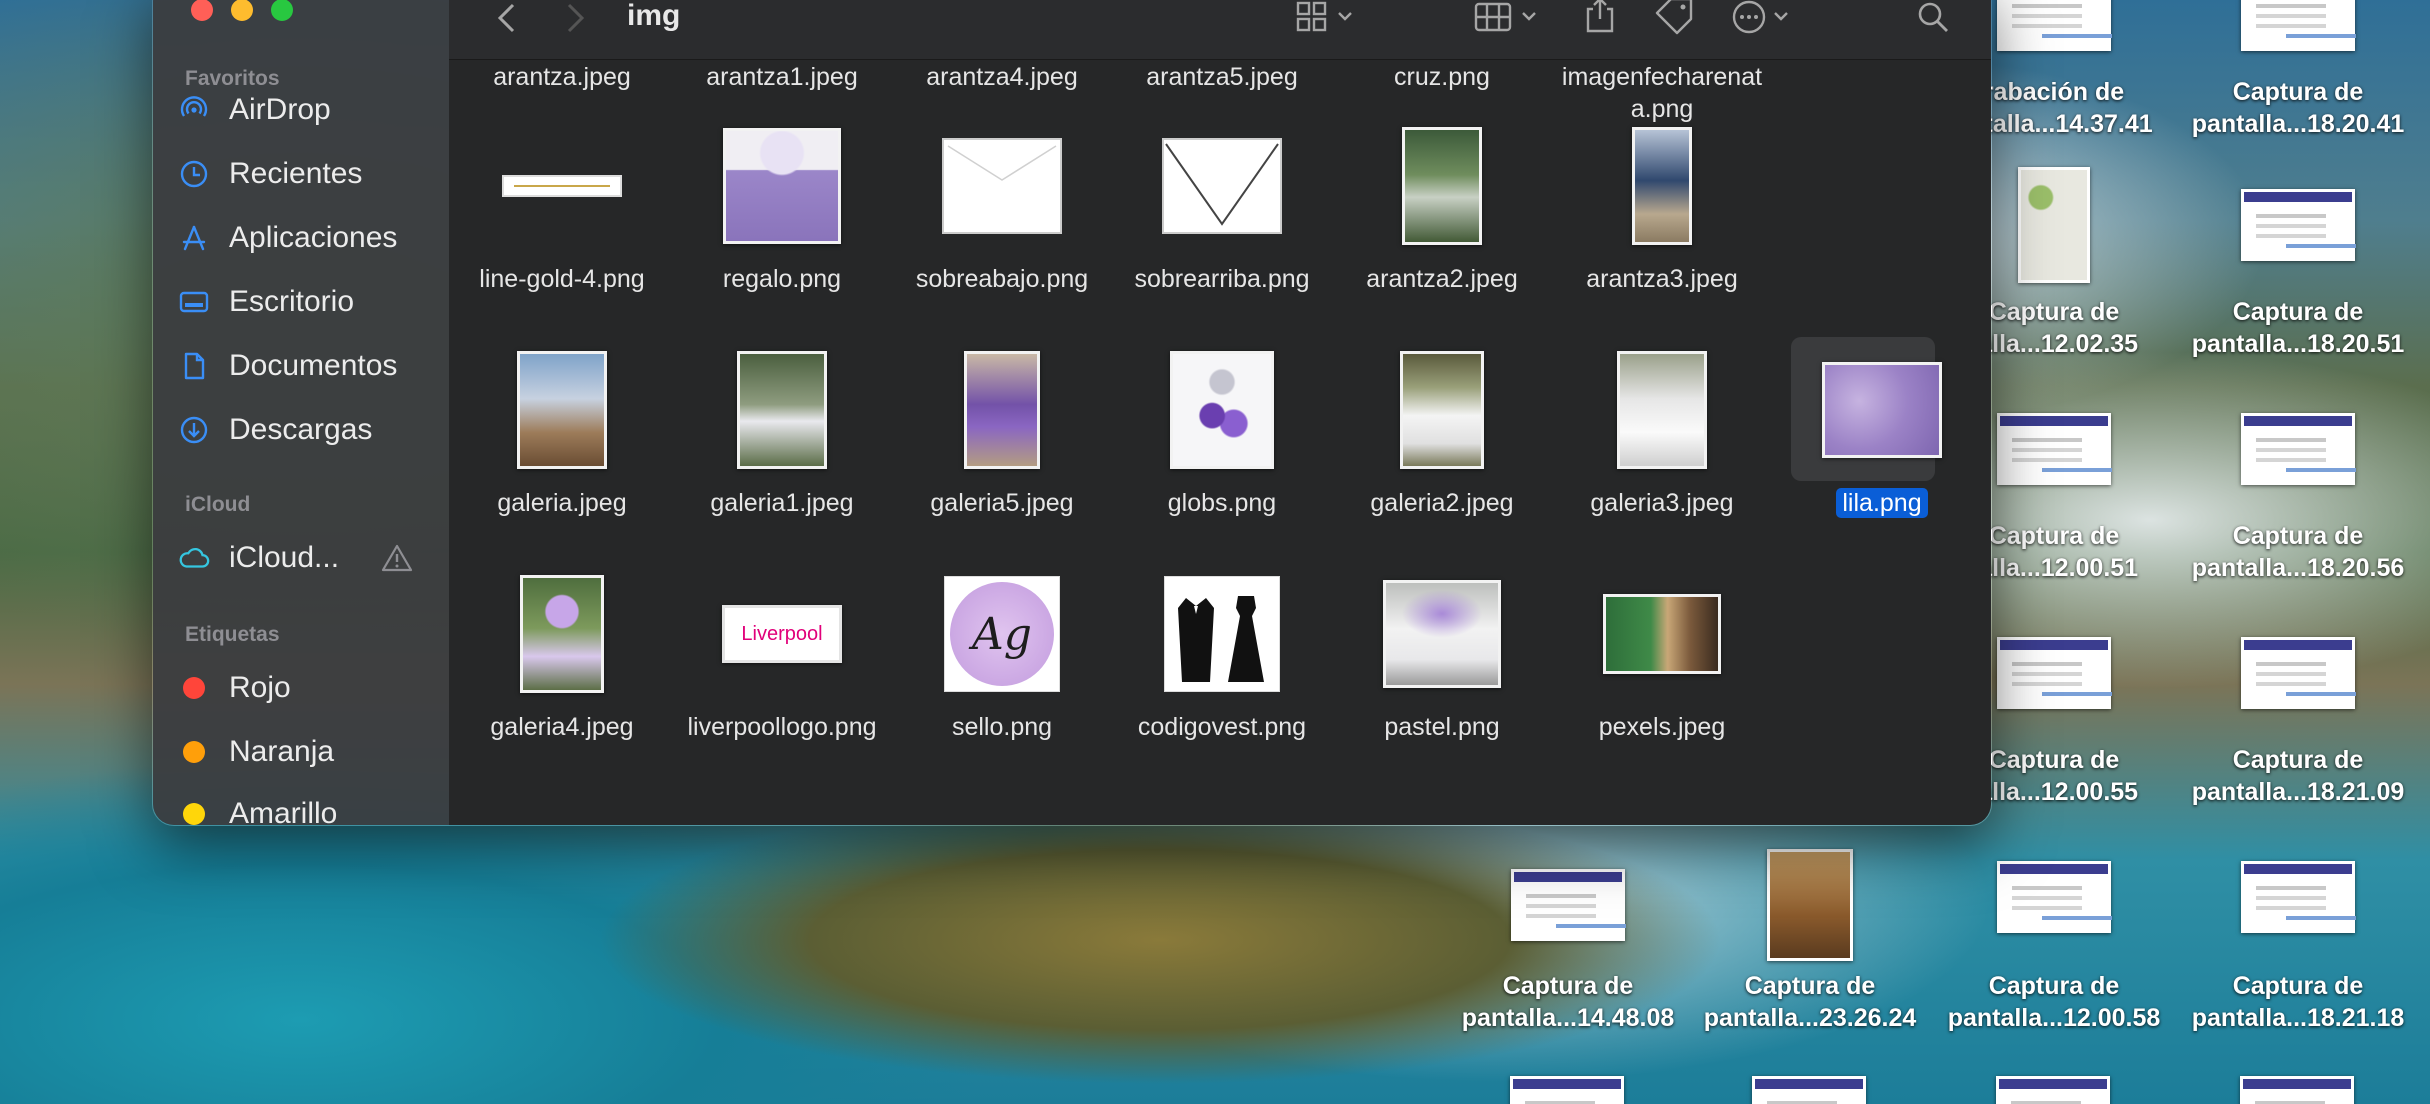 The image size is (2430, 1104). What do you see at coordinates (1662, 727) in the screenshot?
I see `file-name: pexels.jpeg` at bounding box center [1662, 727].